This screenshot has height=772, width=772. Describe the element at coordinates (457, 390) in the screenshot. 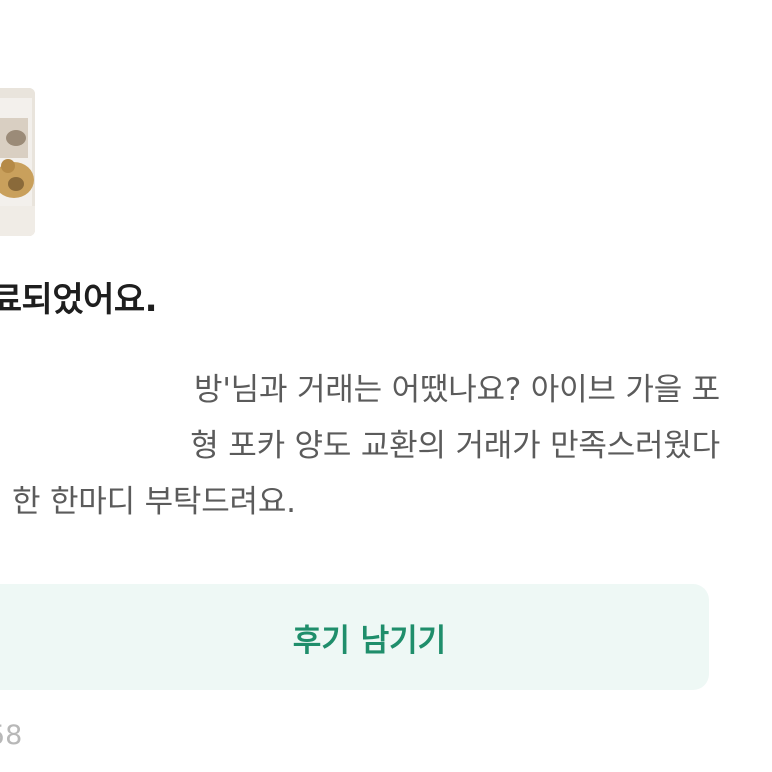

I see `review-prompt-line: 방'님과 거래는 어땠나요? 아이브 가을 포` at that location.